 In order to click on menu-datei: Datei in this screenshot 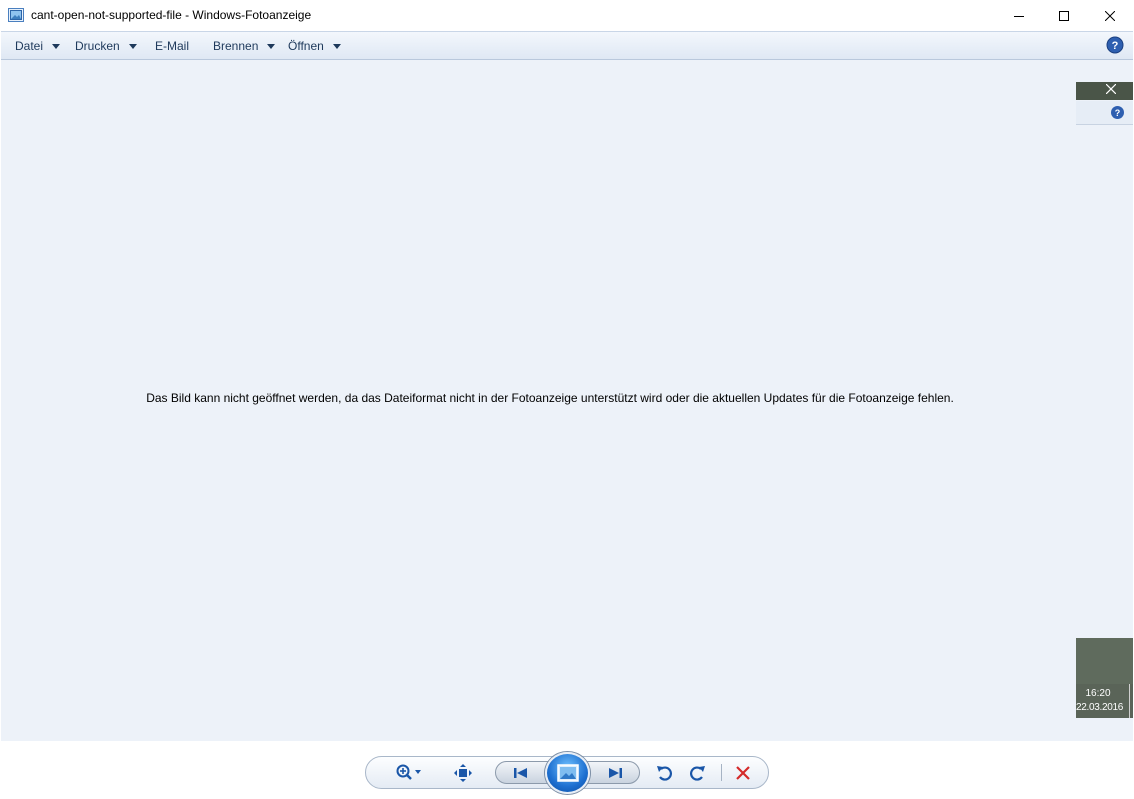, I will do `click(38, 45)`.